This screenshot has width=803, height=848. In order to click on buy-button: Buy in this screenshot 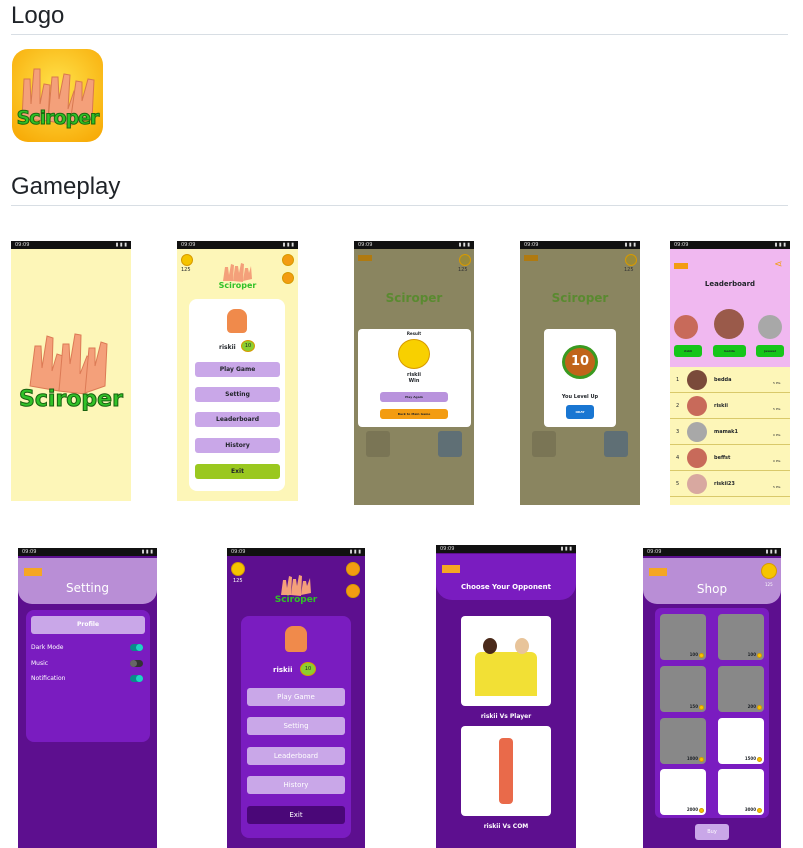, I will do `click(712, 832)`.